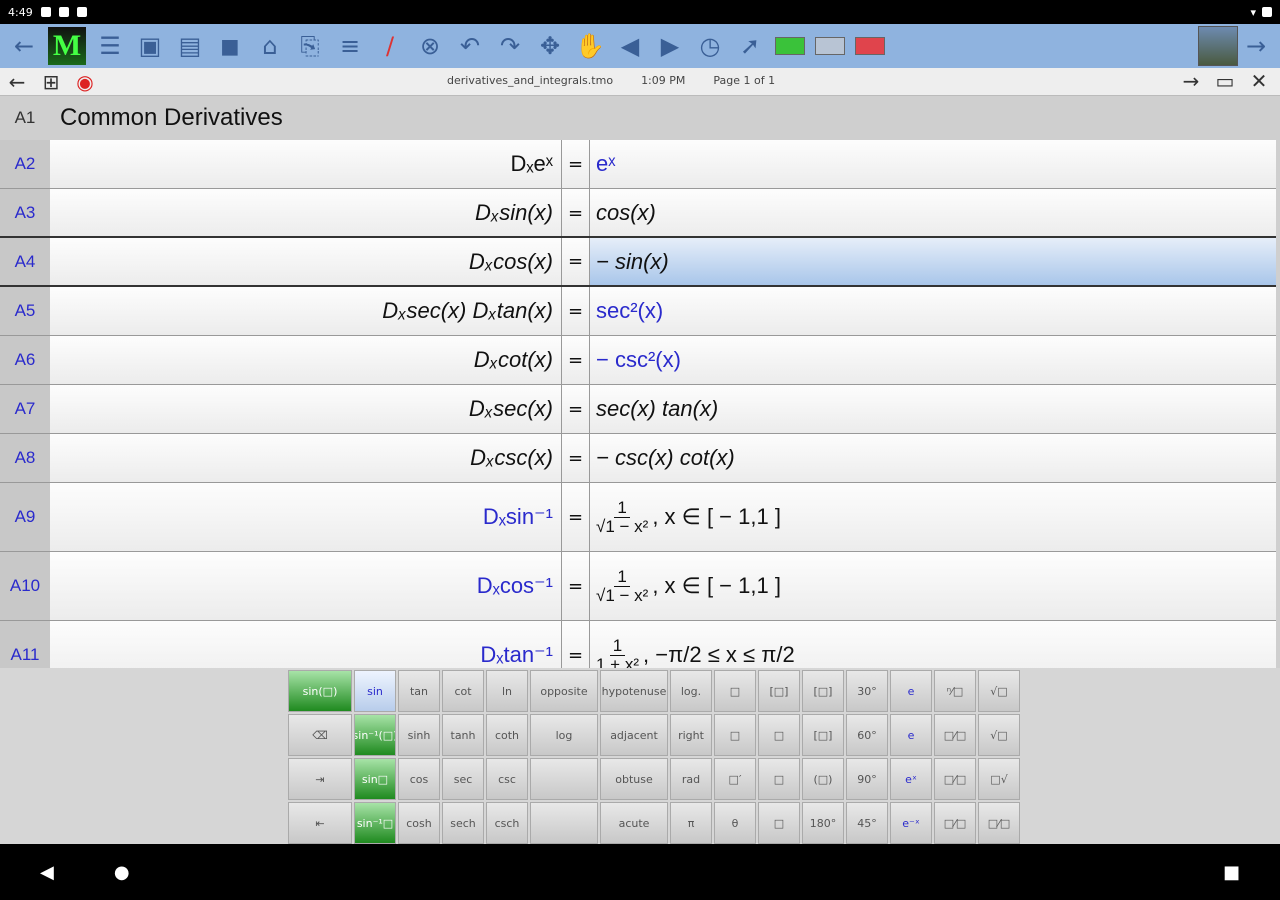  What do you see at coordinates (25, 261) in the screenshot?
I see `row-label: A4` at bounding box center [25, 261].